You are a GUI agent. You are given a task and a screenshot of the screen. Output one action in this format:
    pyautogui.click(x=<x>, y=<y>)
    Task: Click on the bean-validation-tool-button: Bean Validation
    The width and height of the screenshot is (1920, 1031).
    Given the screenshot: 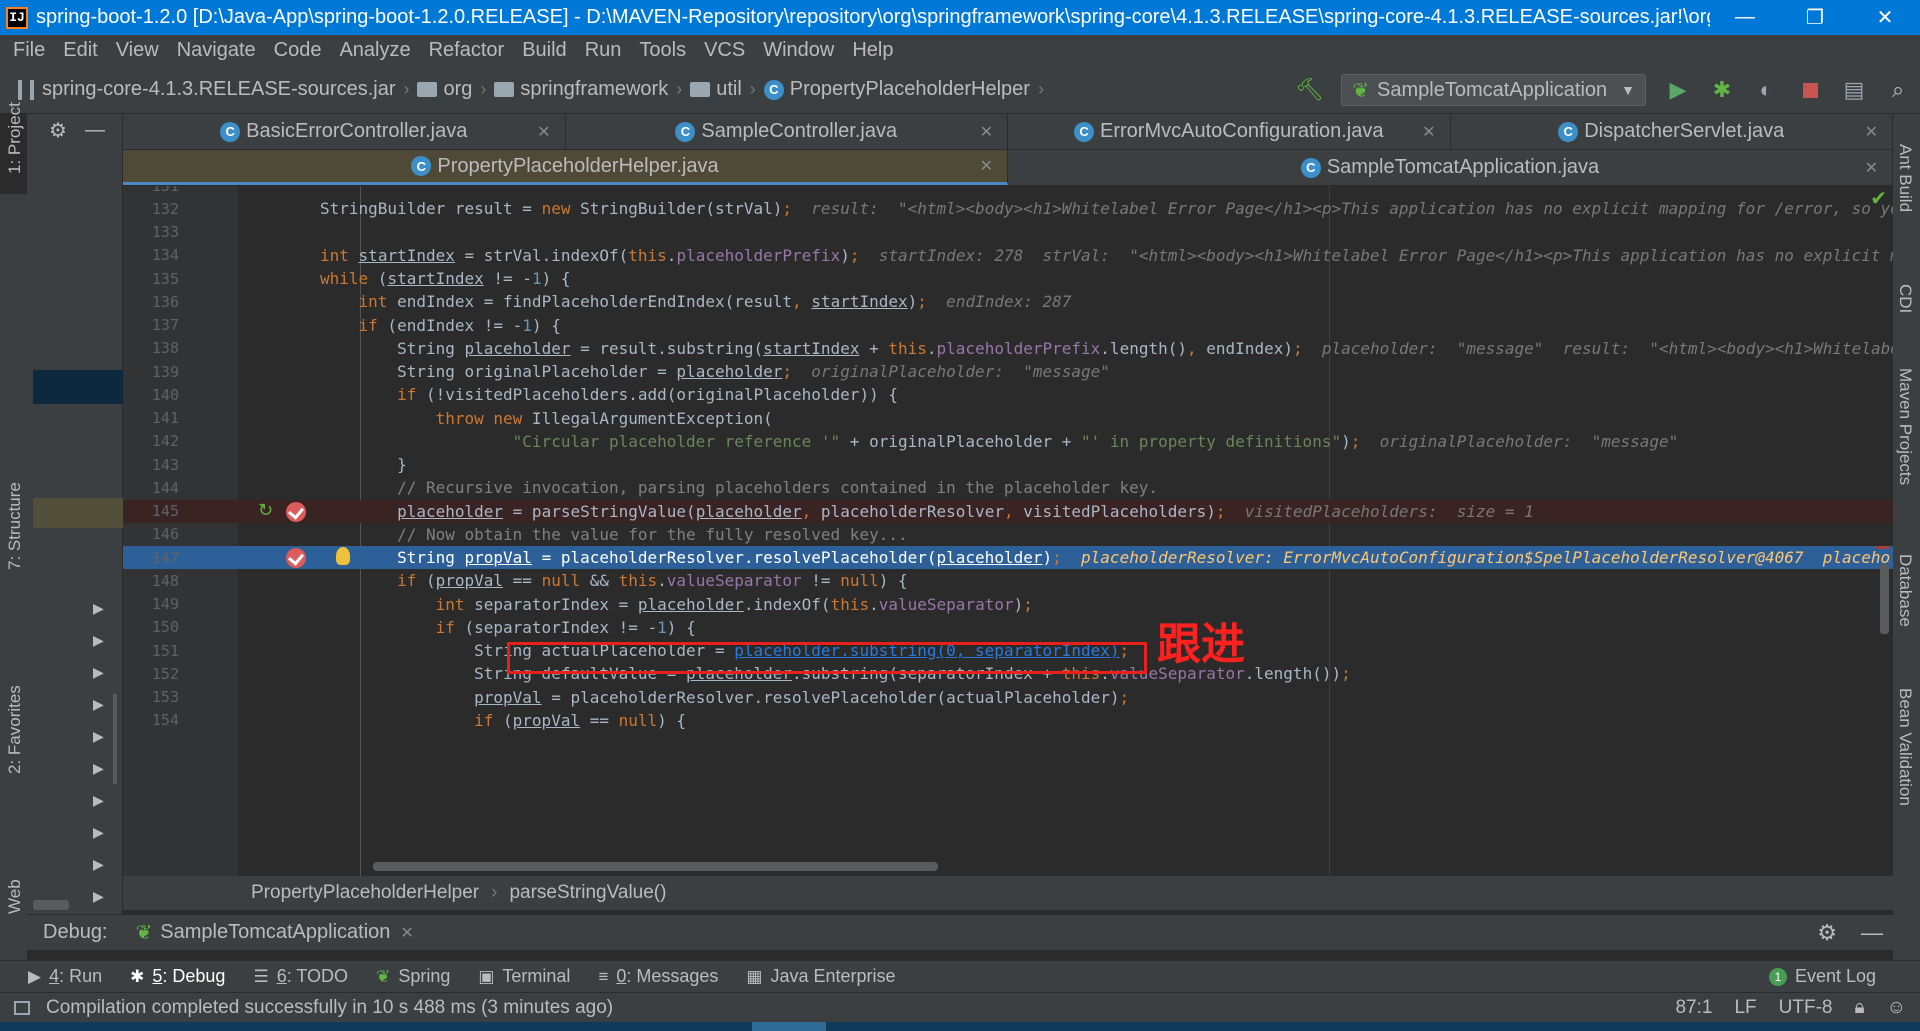 What is the action you would take?
    pyautogui.click(x=1905, y=747)
    